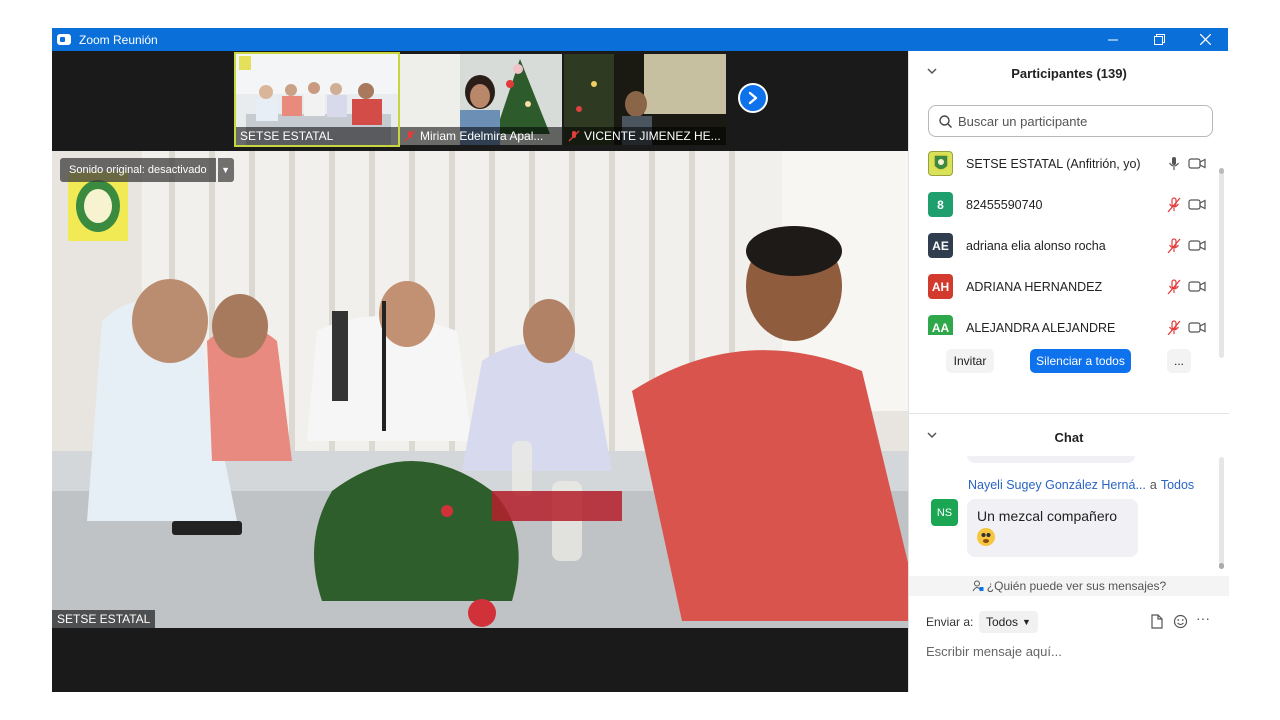 Image resolution: width=1280 pixels, height=720 pixels. Describe the element at coordinates (138, 170) in the screenshot. I see `original-sound-label: Sonido original: desactivado` at that location.